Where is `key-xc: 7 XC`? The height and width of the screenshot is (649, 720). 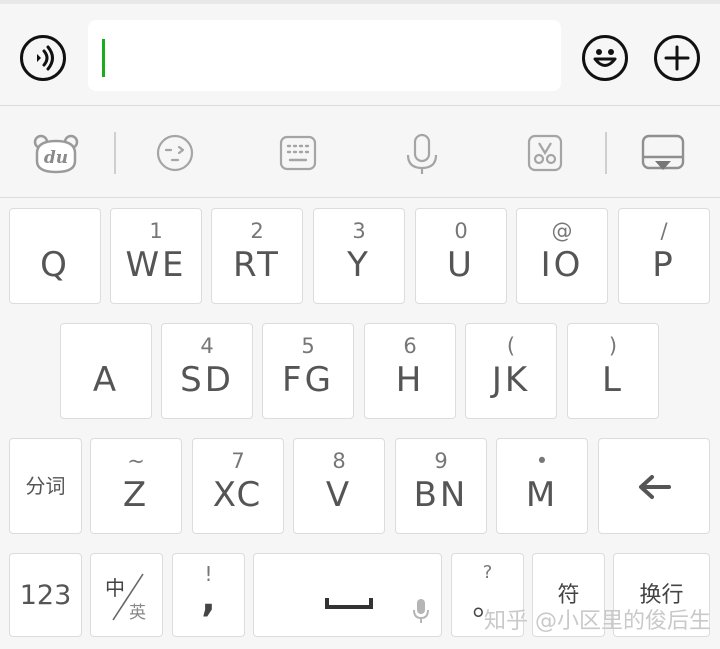 key-xc: 7 XC is located at coordinates (238, 486).